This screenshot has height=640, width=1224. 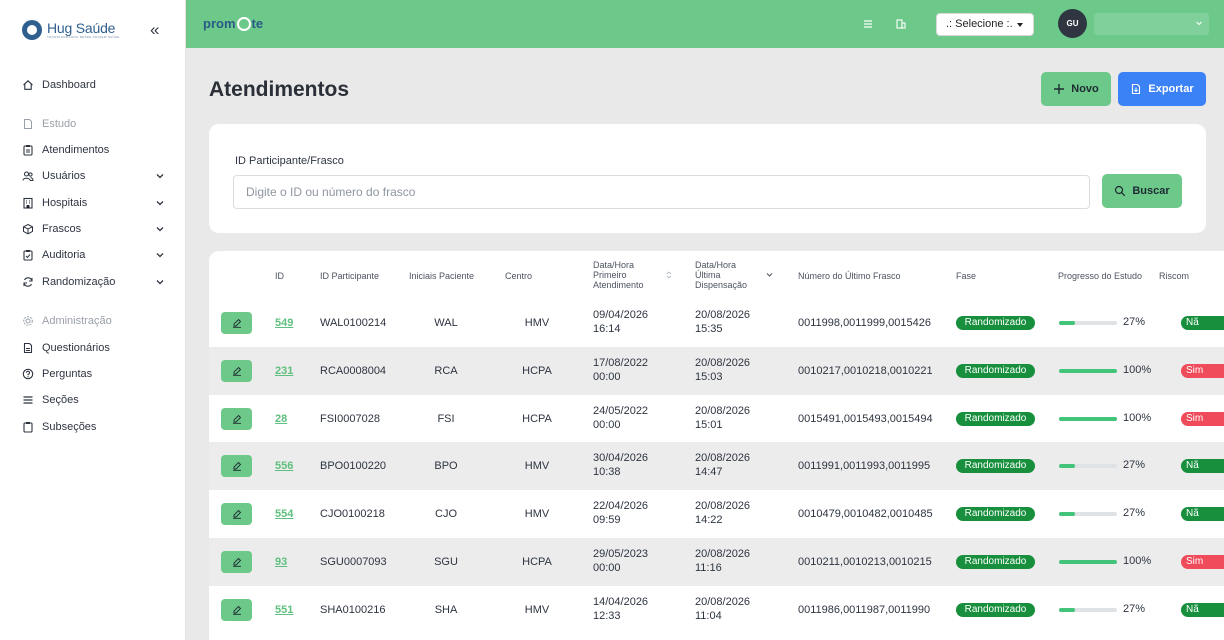 What do you see at coordinates (284, 514) in the screenshot?
I see `participant-id-link: 554` at bounding box center [284, 514].